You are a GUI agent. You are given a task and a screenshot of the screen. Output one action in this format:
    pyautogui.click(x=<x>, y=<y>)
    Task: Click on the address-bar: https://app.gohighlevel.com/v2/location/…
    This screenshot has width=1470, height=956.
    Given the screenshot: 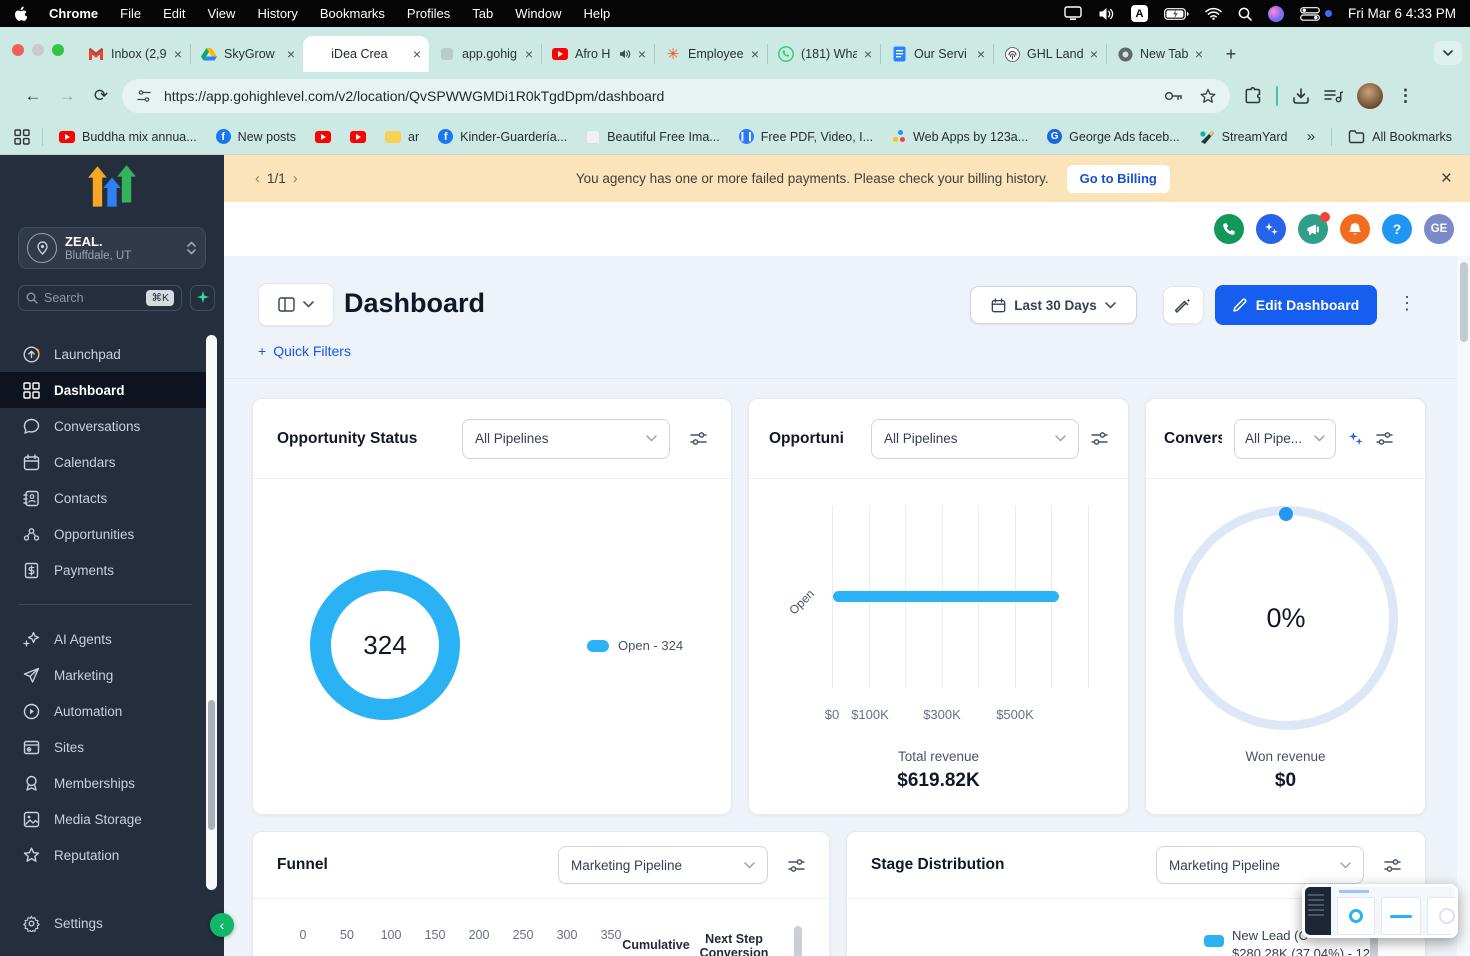 What is the action you would take?
    pyautogui.click(x=676, y=95)
    